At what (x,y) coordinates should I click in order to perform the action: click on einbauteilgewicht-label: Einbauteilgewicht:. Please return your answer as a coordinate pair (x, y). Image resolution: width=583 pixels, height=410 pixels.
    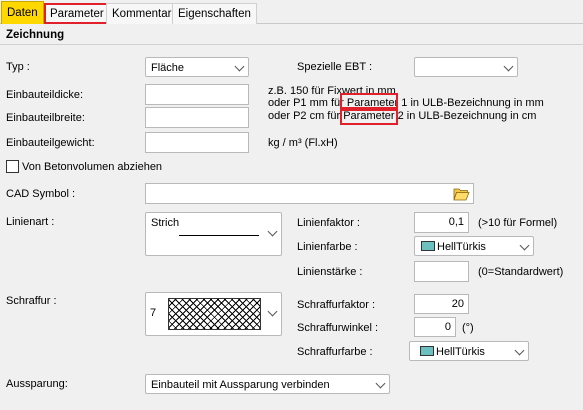
    Looking at the image, I should click on (50, 143).